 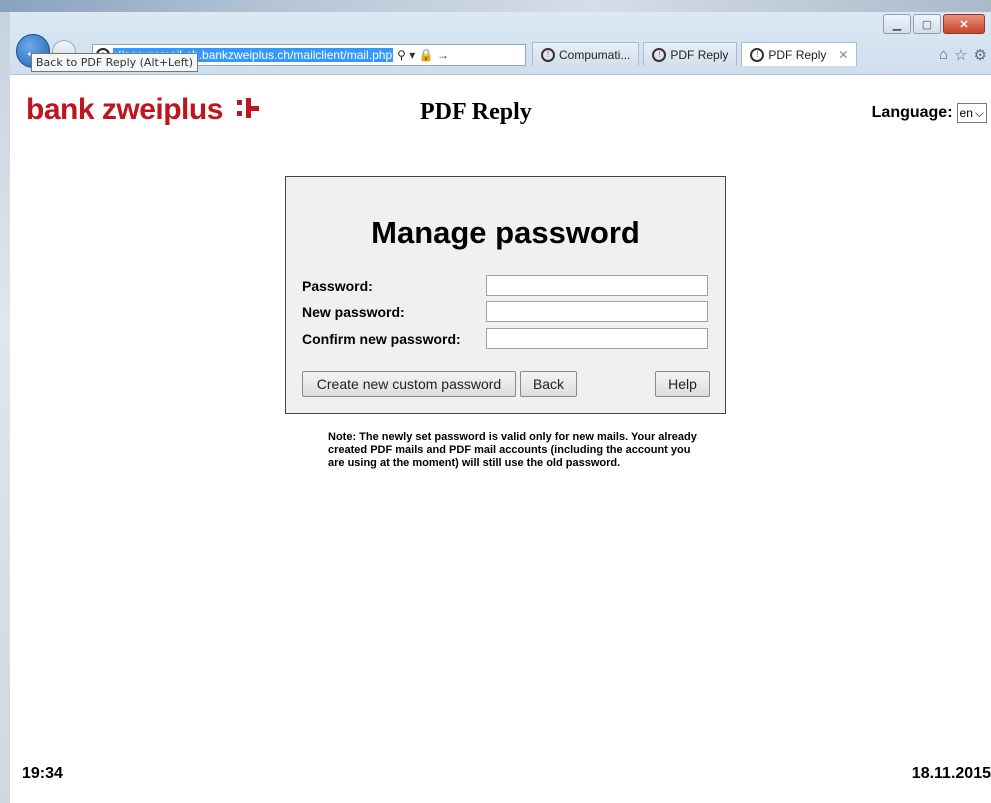 What do you see at coordinates (951, 773) in the screenshot?
I see `footer-date: 18.11.2015` at bounding box center [951, 773].